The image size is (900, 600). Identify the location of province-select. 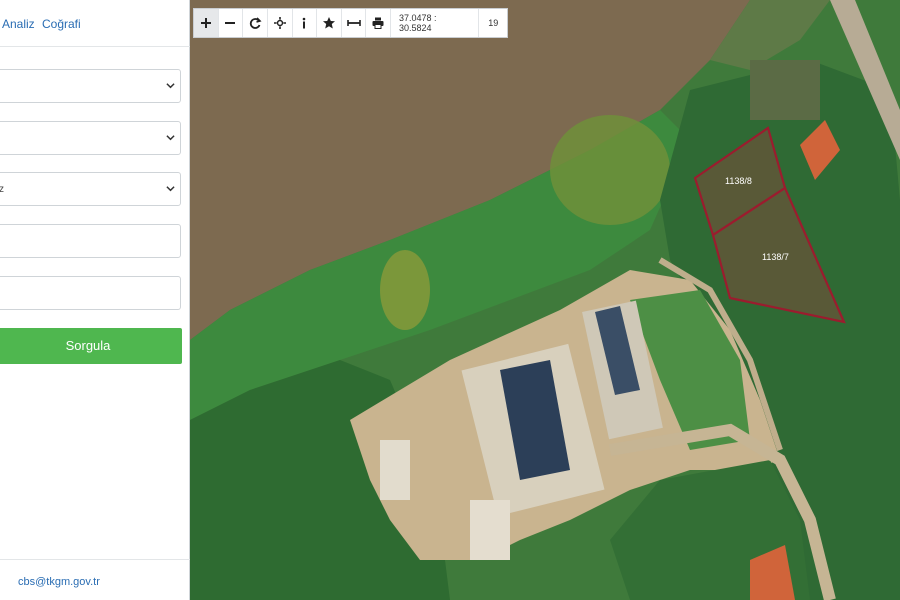
(90, 86).